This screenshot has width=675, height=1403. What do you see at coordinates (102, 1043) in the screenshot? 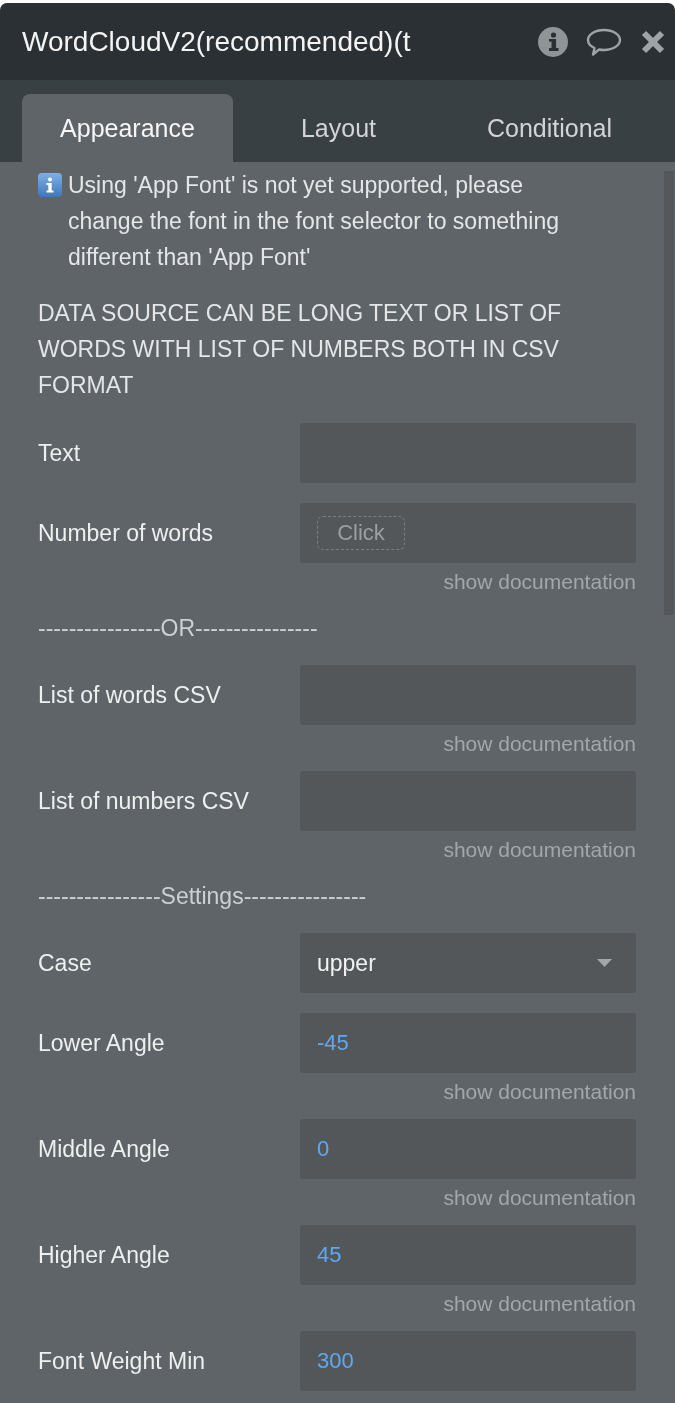
I see `field-label: Lower Angle` at bounding box center [102, 1043].